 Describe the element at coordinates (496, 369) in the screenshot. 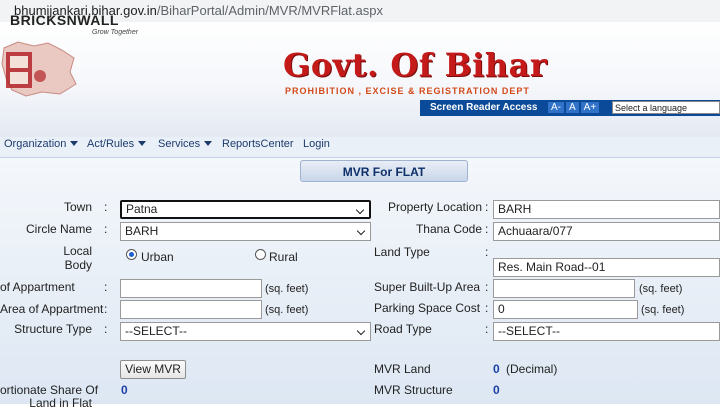

I see `mvr-land-value: 0` at that location.